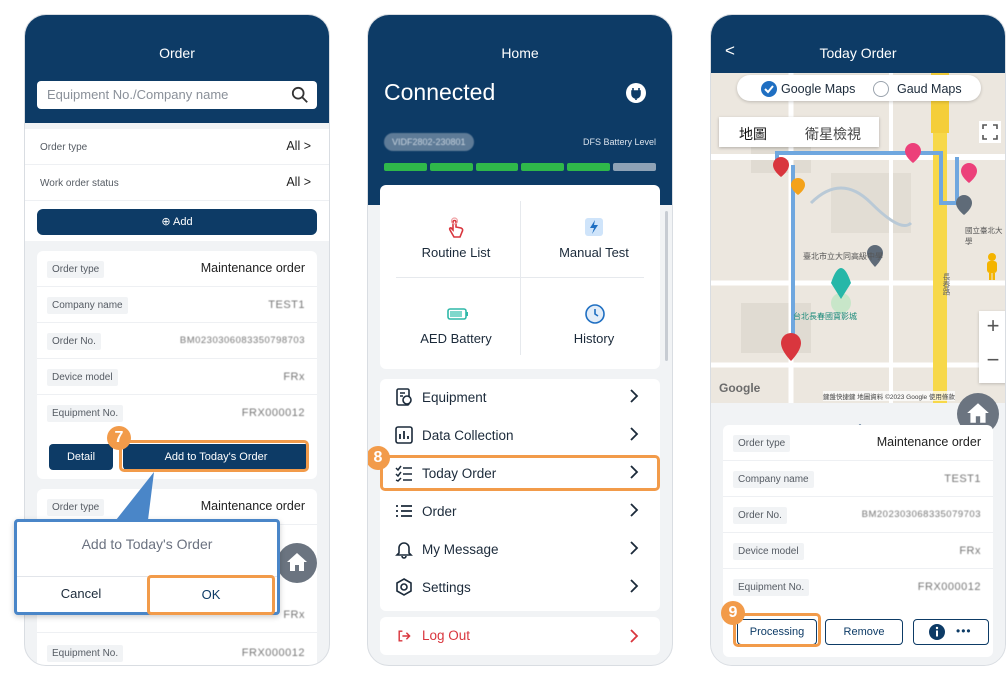 This screenshot has height=673, width=1007. I want to click on dialog-title: Add to Today's Order, so click(147, 544).